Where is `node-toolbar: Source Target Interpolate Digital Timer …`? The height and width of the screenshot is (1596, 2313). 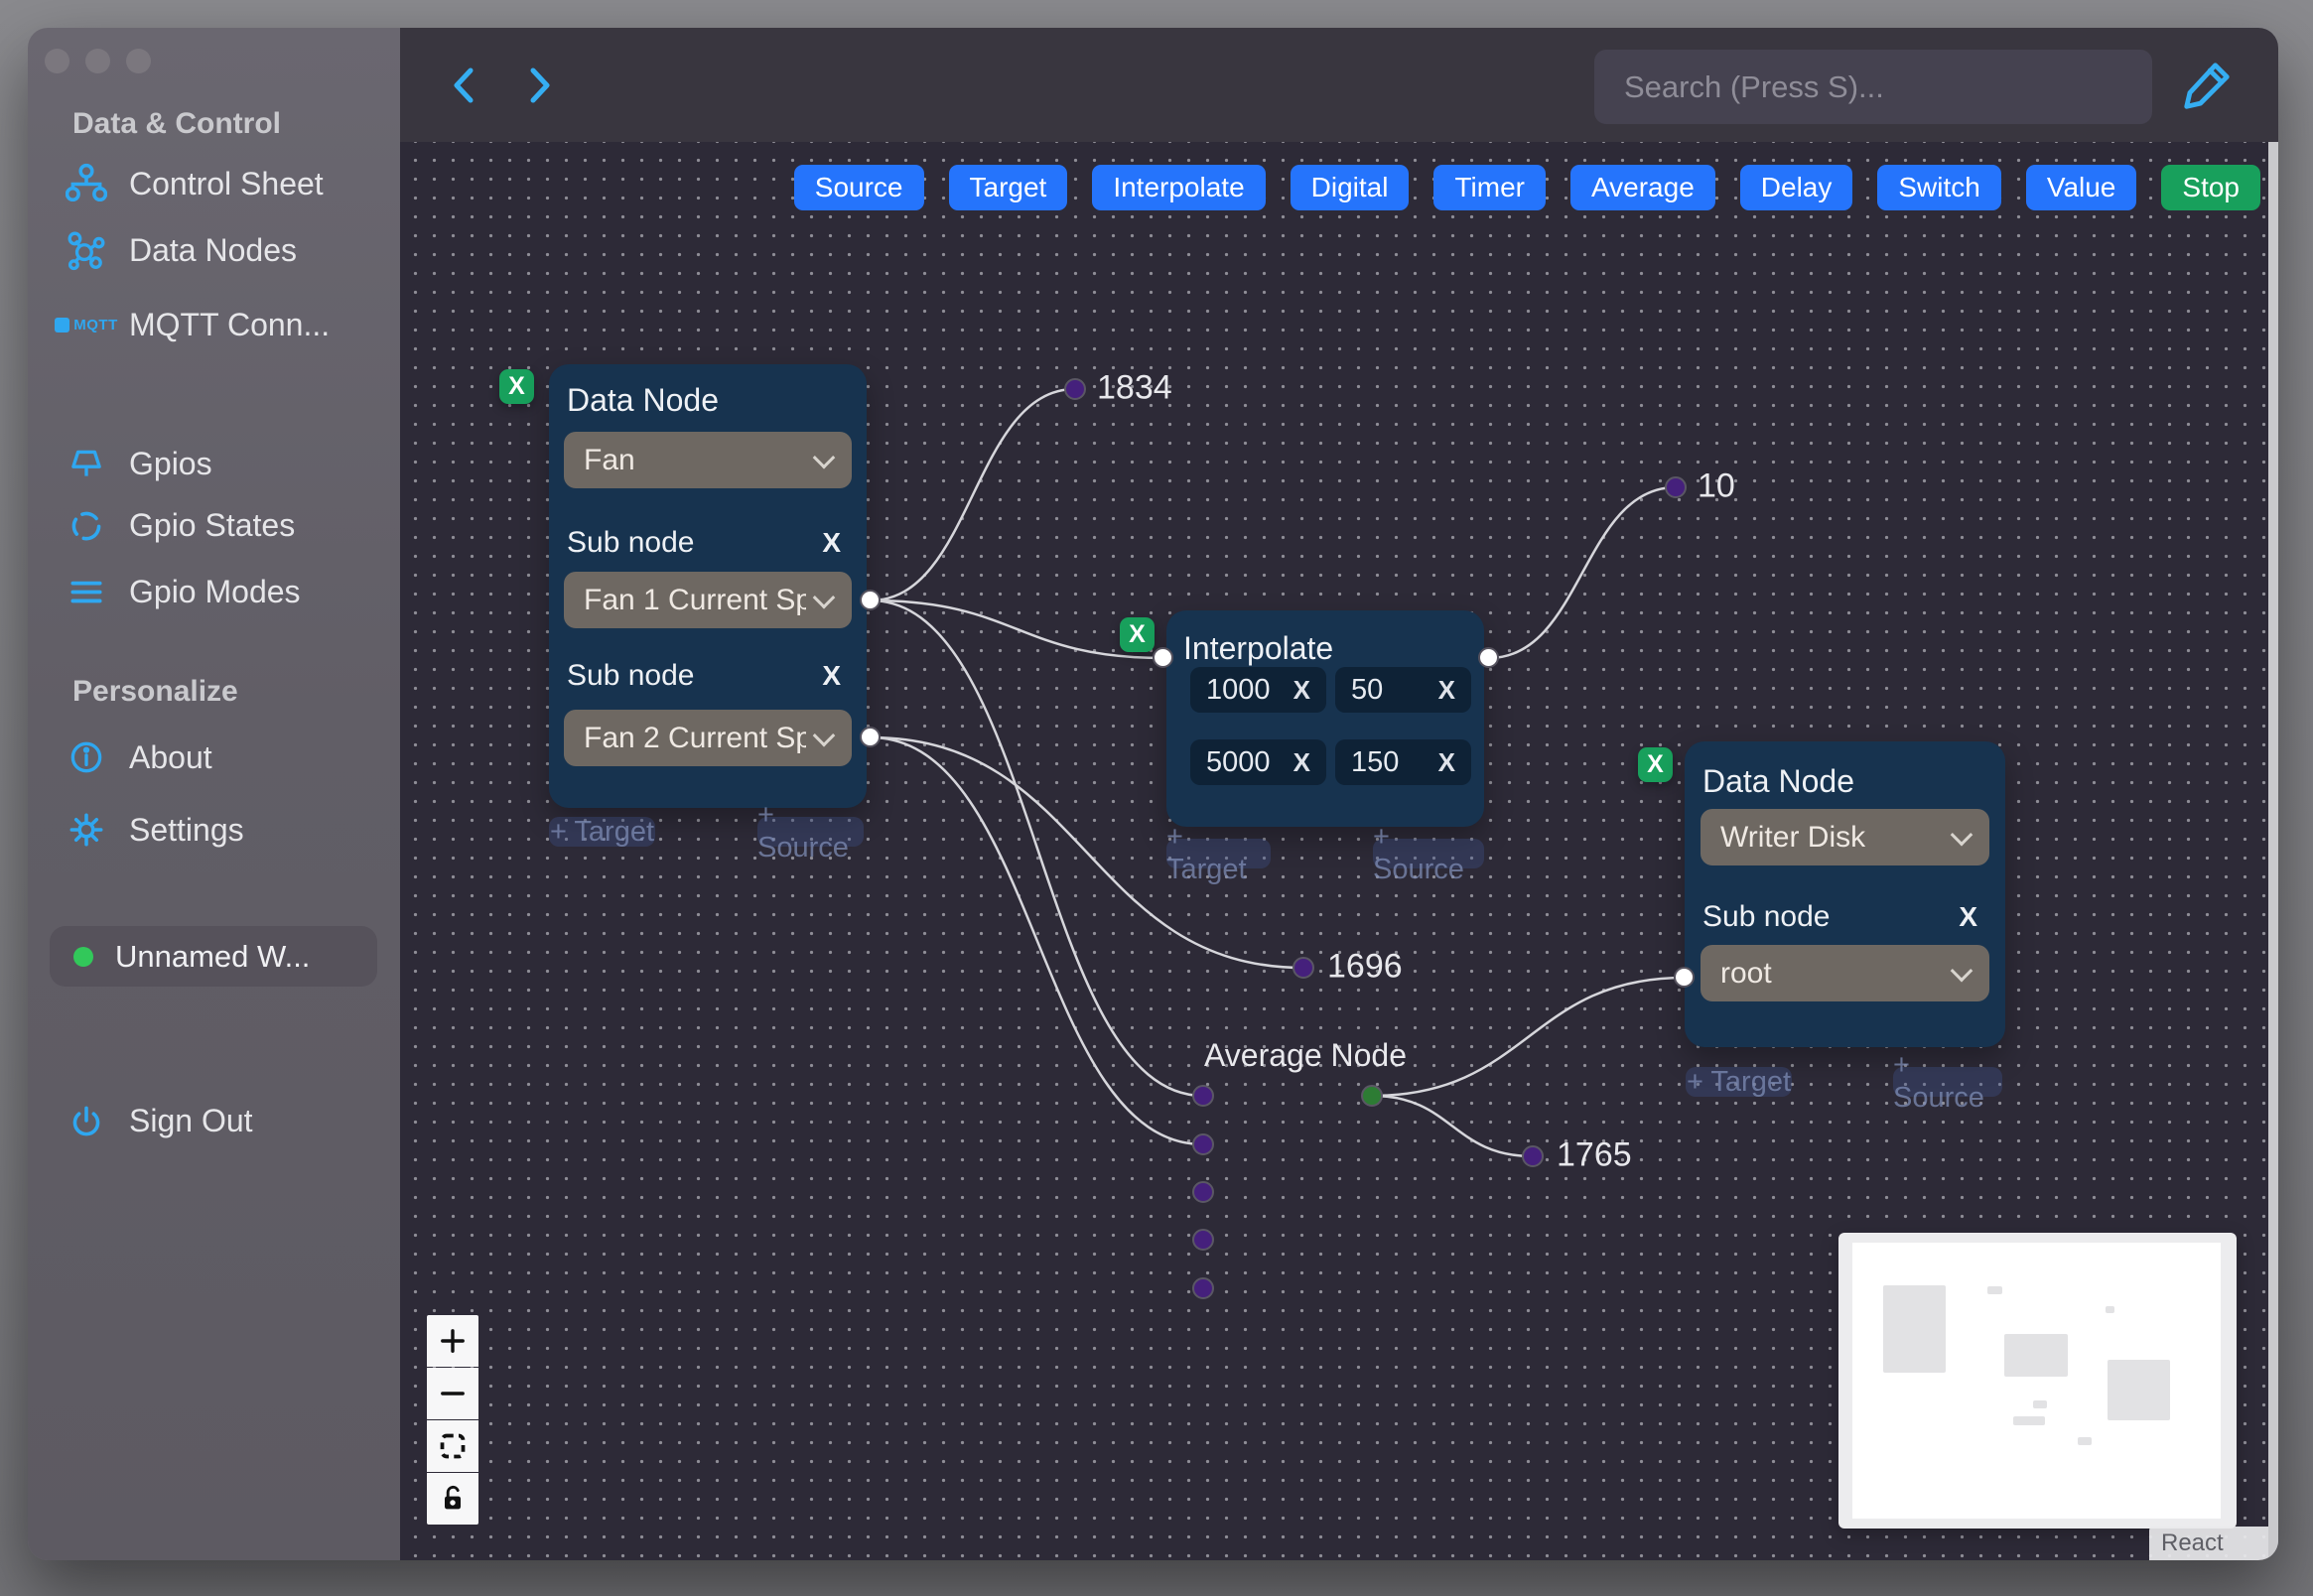 node-toolbar: Source Target Interpolate Digital Timer … is located at coordinates (1526, 187).